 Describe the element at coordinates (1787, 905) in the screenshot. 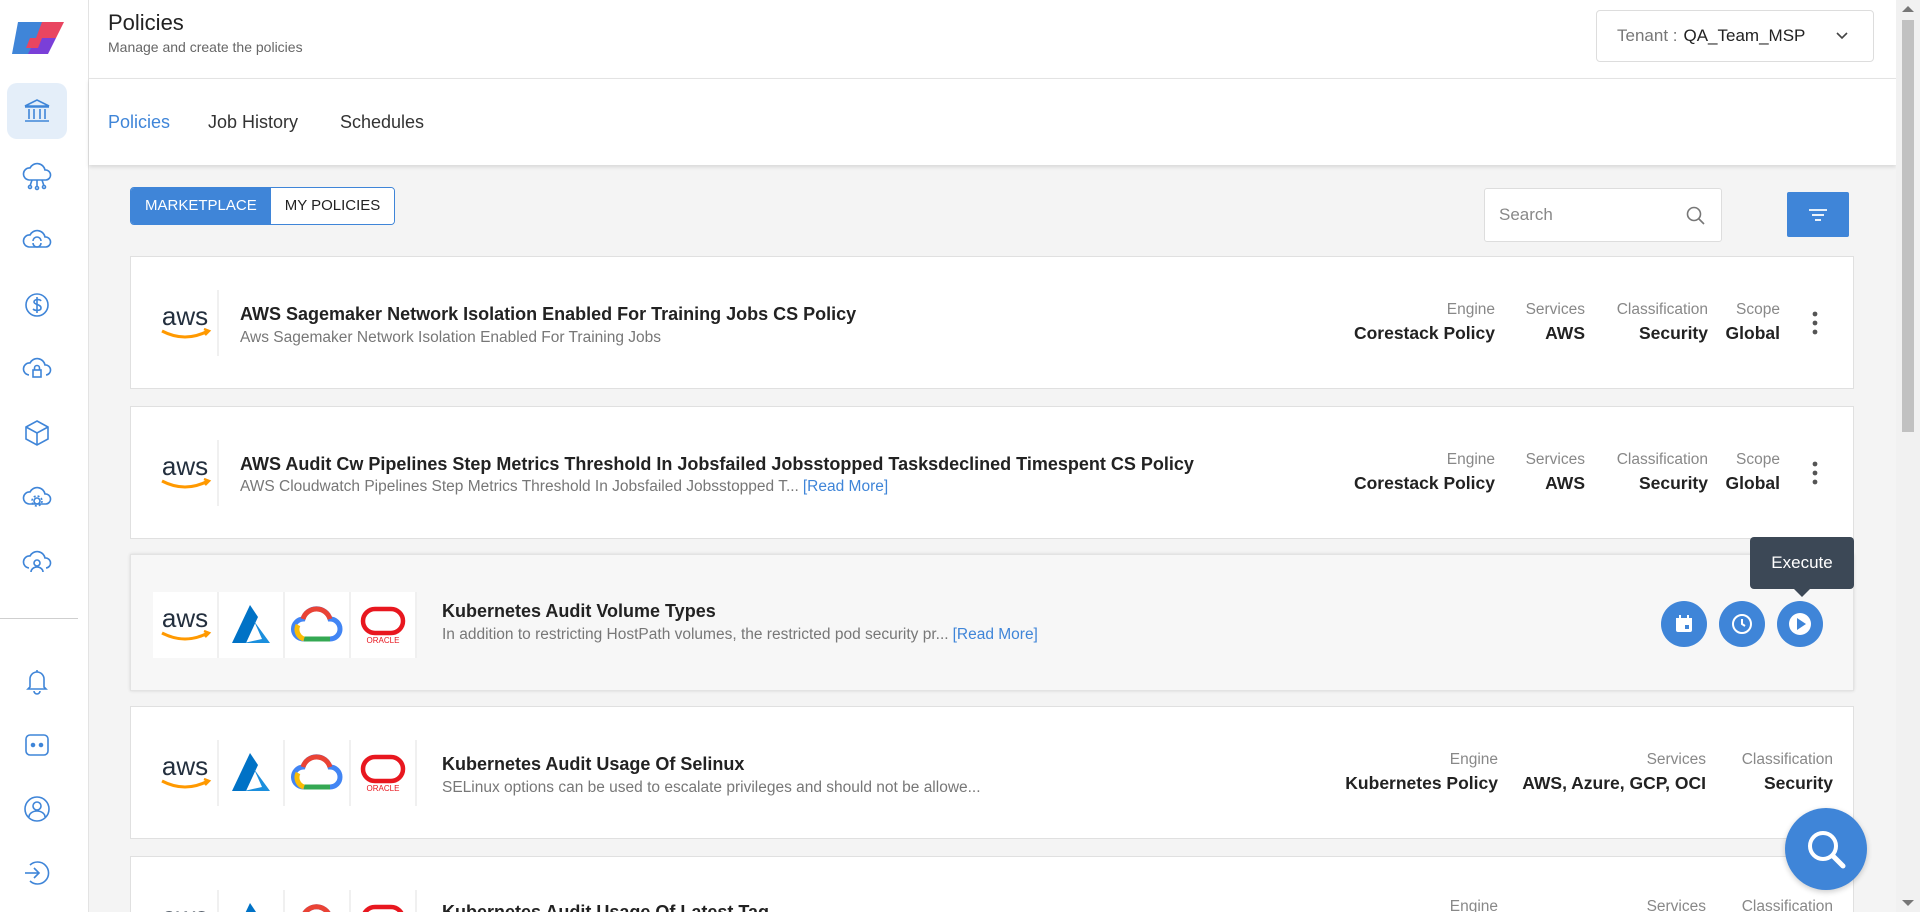

I see `meta-classification: Classification` at that location.